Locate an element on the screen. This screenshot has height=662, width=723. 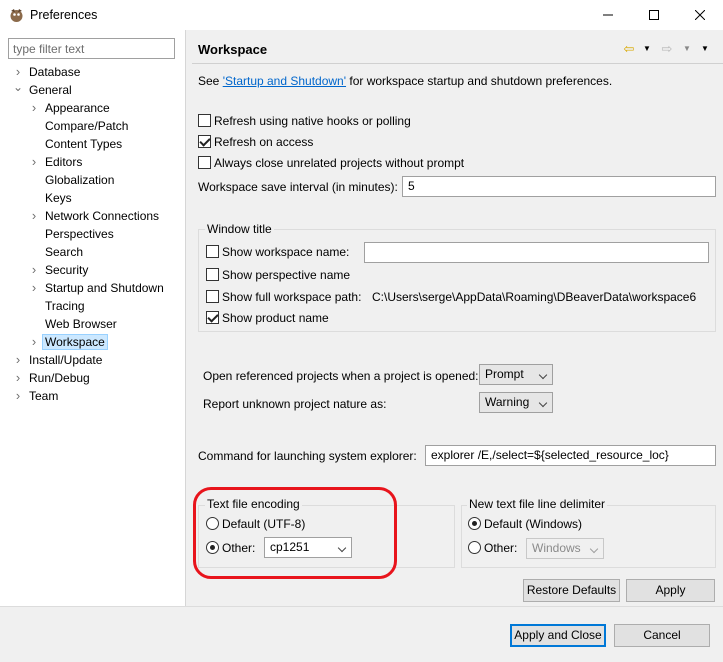
tree-item-tracing: Tracing is located at coordinates (58, 306).